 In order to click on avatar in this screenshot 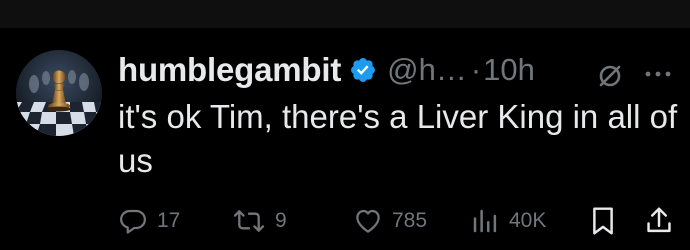, I will do `click(59, 93)`.